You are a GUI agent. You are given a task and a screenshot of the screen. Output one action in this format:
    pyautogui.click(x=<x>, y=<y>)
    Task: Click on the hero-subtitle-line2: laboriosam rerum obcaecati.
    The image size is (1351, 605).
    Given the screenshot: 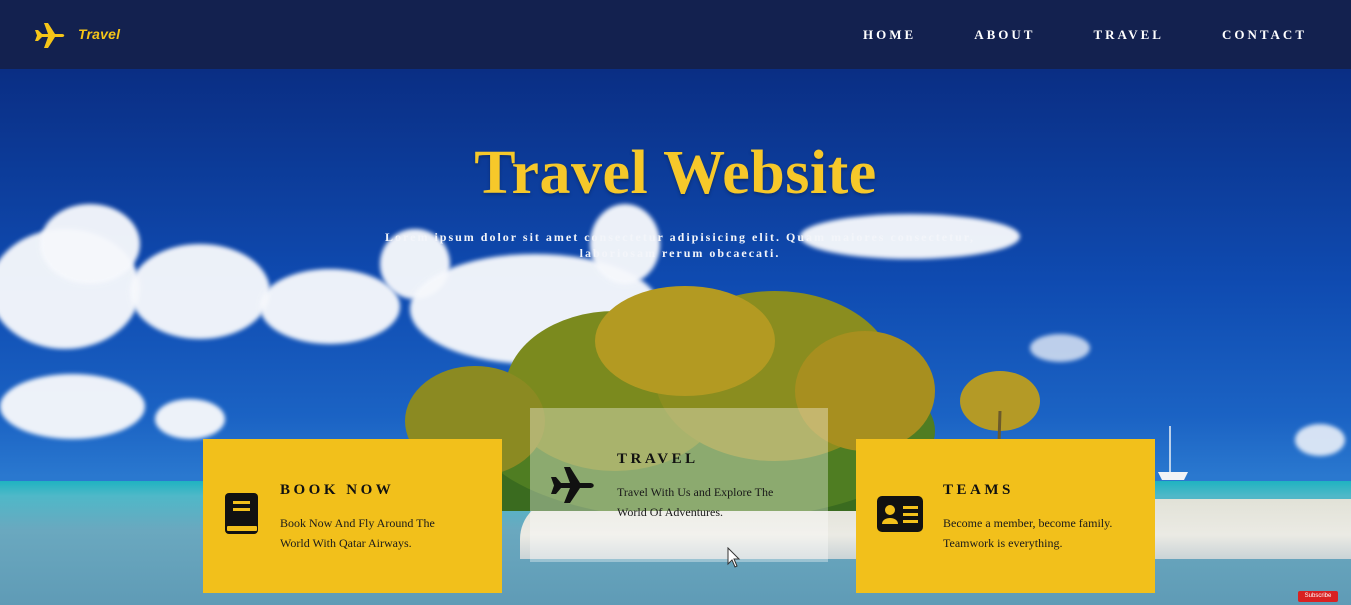 What is the action you would take?
    pyautogui.click(x=680, y=253)
    